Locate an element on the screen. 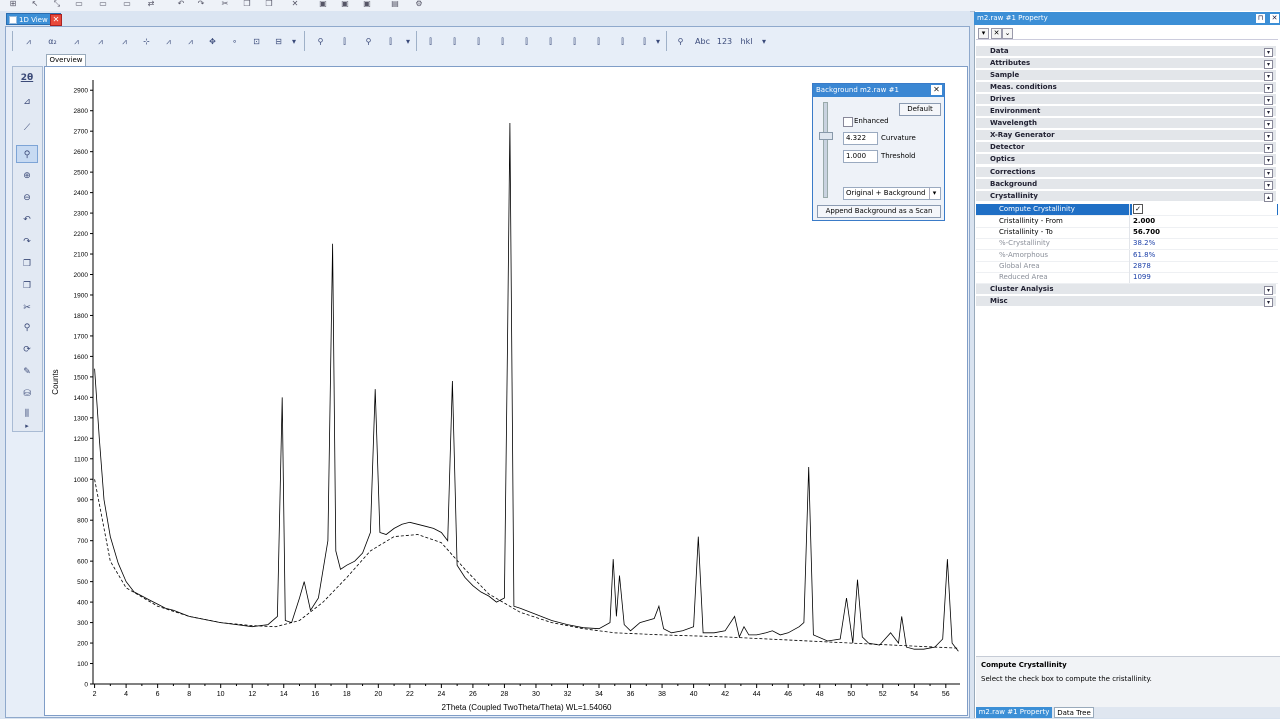 Image resolution: width=1280 pixels, height=719 pixels. pattern-icon-10: ⫿ is located at coordinates (644, 41).